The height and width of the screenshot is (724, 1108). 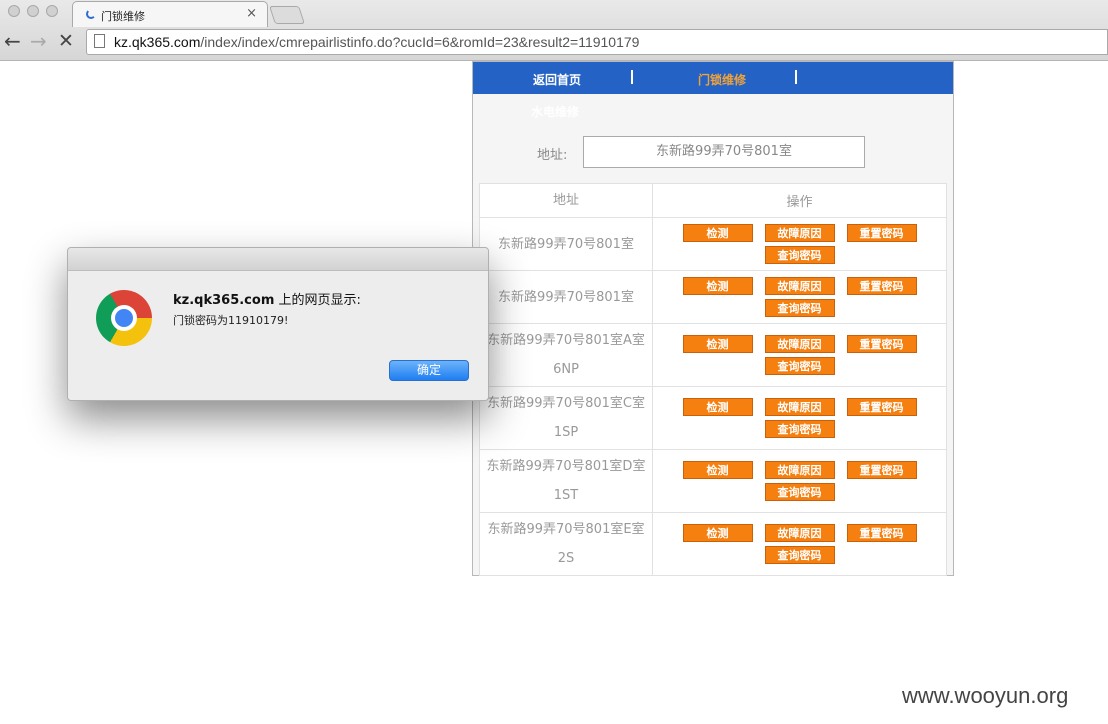 What do you see at coordinates (251, 13) in the screenshot?
I see `tab-close-icon: ×` at bounding box center [251, 13].